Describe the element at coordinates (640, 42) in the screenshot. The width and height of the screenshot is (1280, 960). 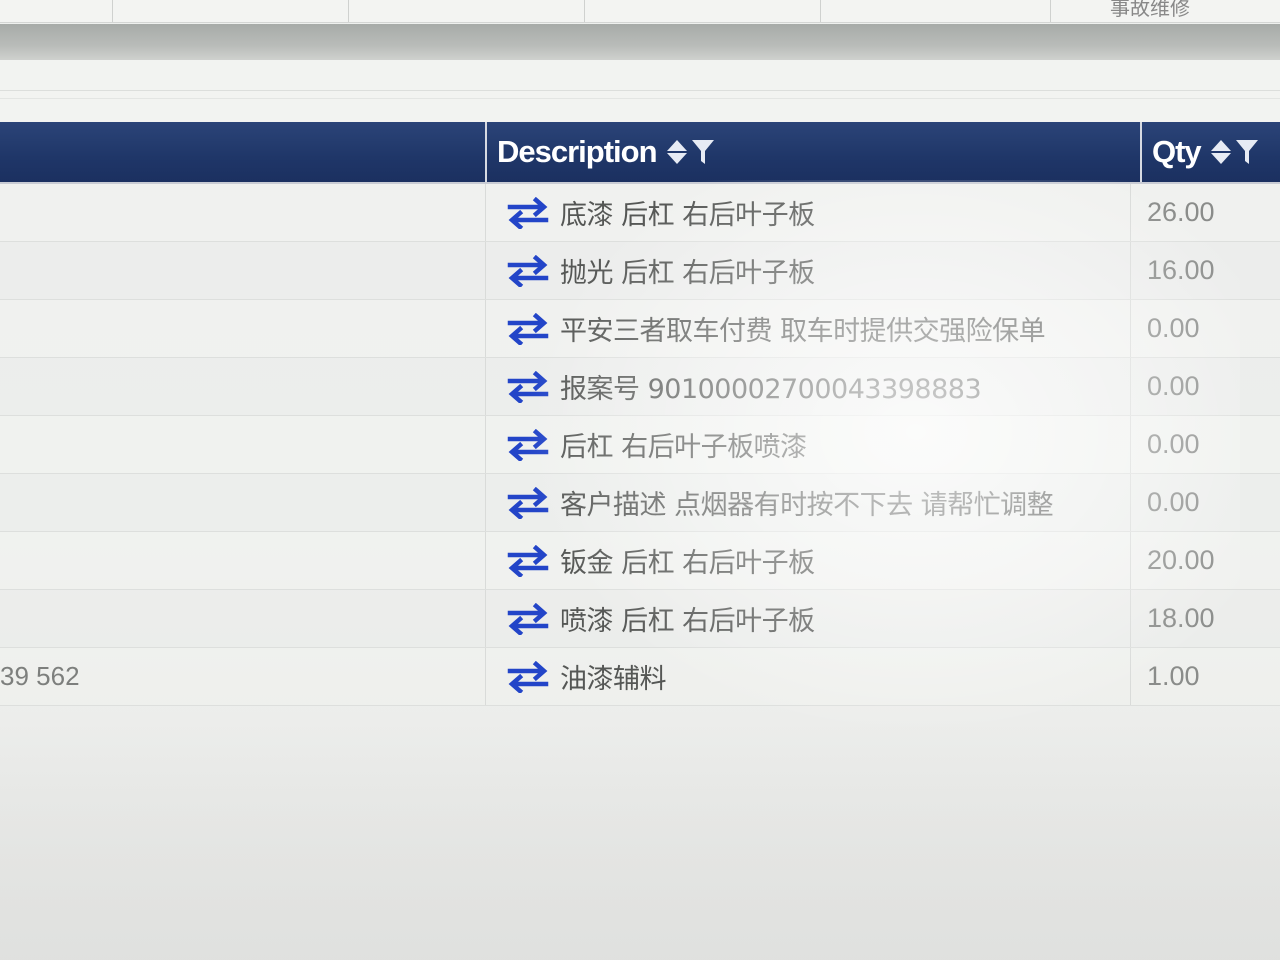
I see `toolbar-band` at that location.